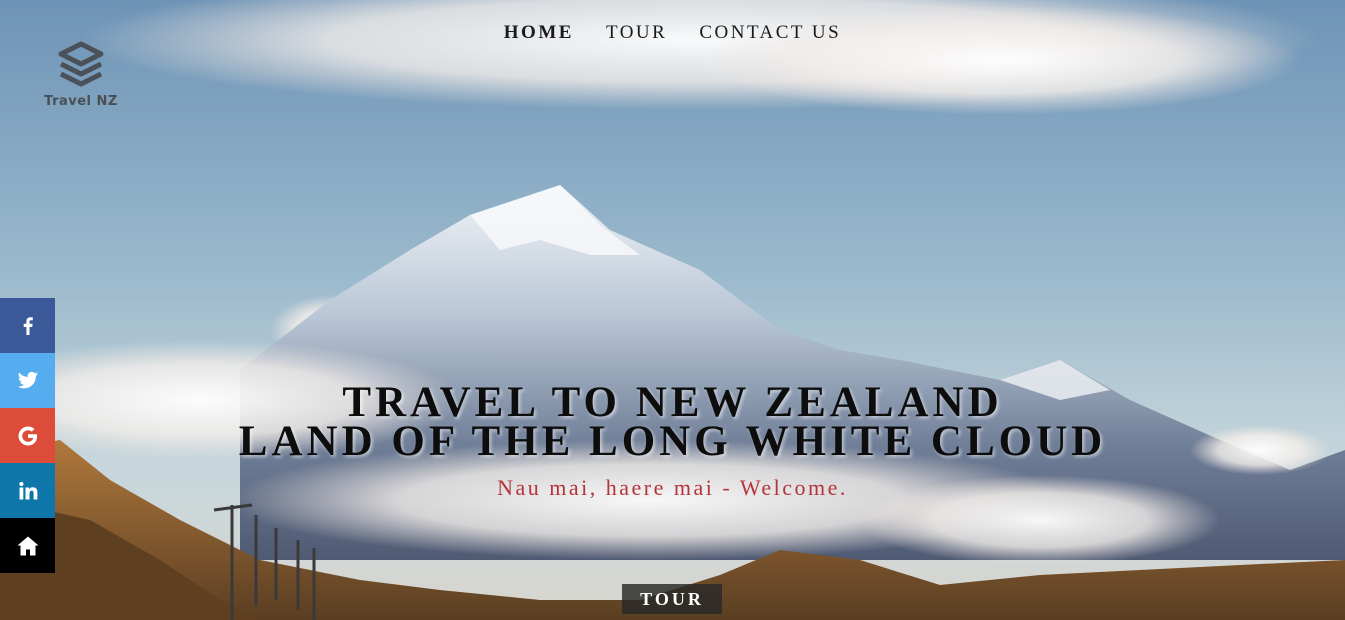  What do you see at coordinates (672, 33) in the screenshot?
I see `main-nav: HOME TOUR CONTACT US` at bounding box center [672, 33].